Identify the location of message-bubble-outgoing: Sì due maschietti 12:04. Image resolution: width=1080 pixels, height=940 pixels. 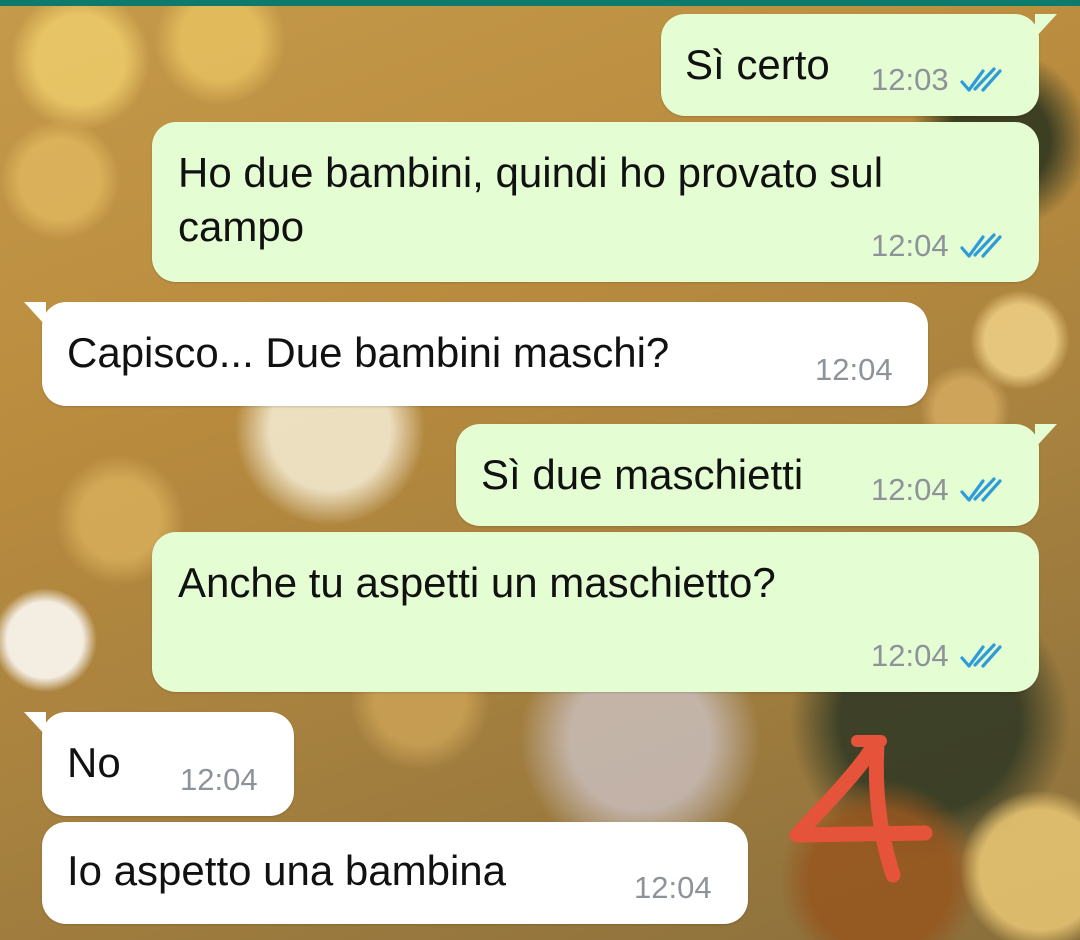
(756, 475).